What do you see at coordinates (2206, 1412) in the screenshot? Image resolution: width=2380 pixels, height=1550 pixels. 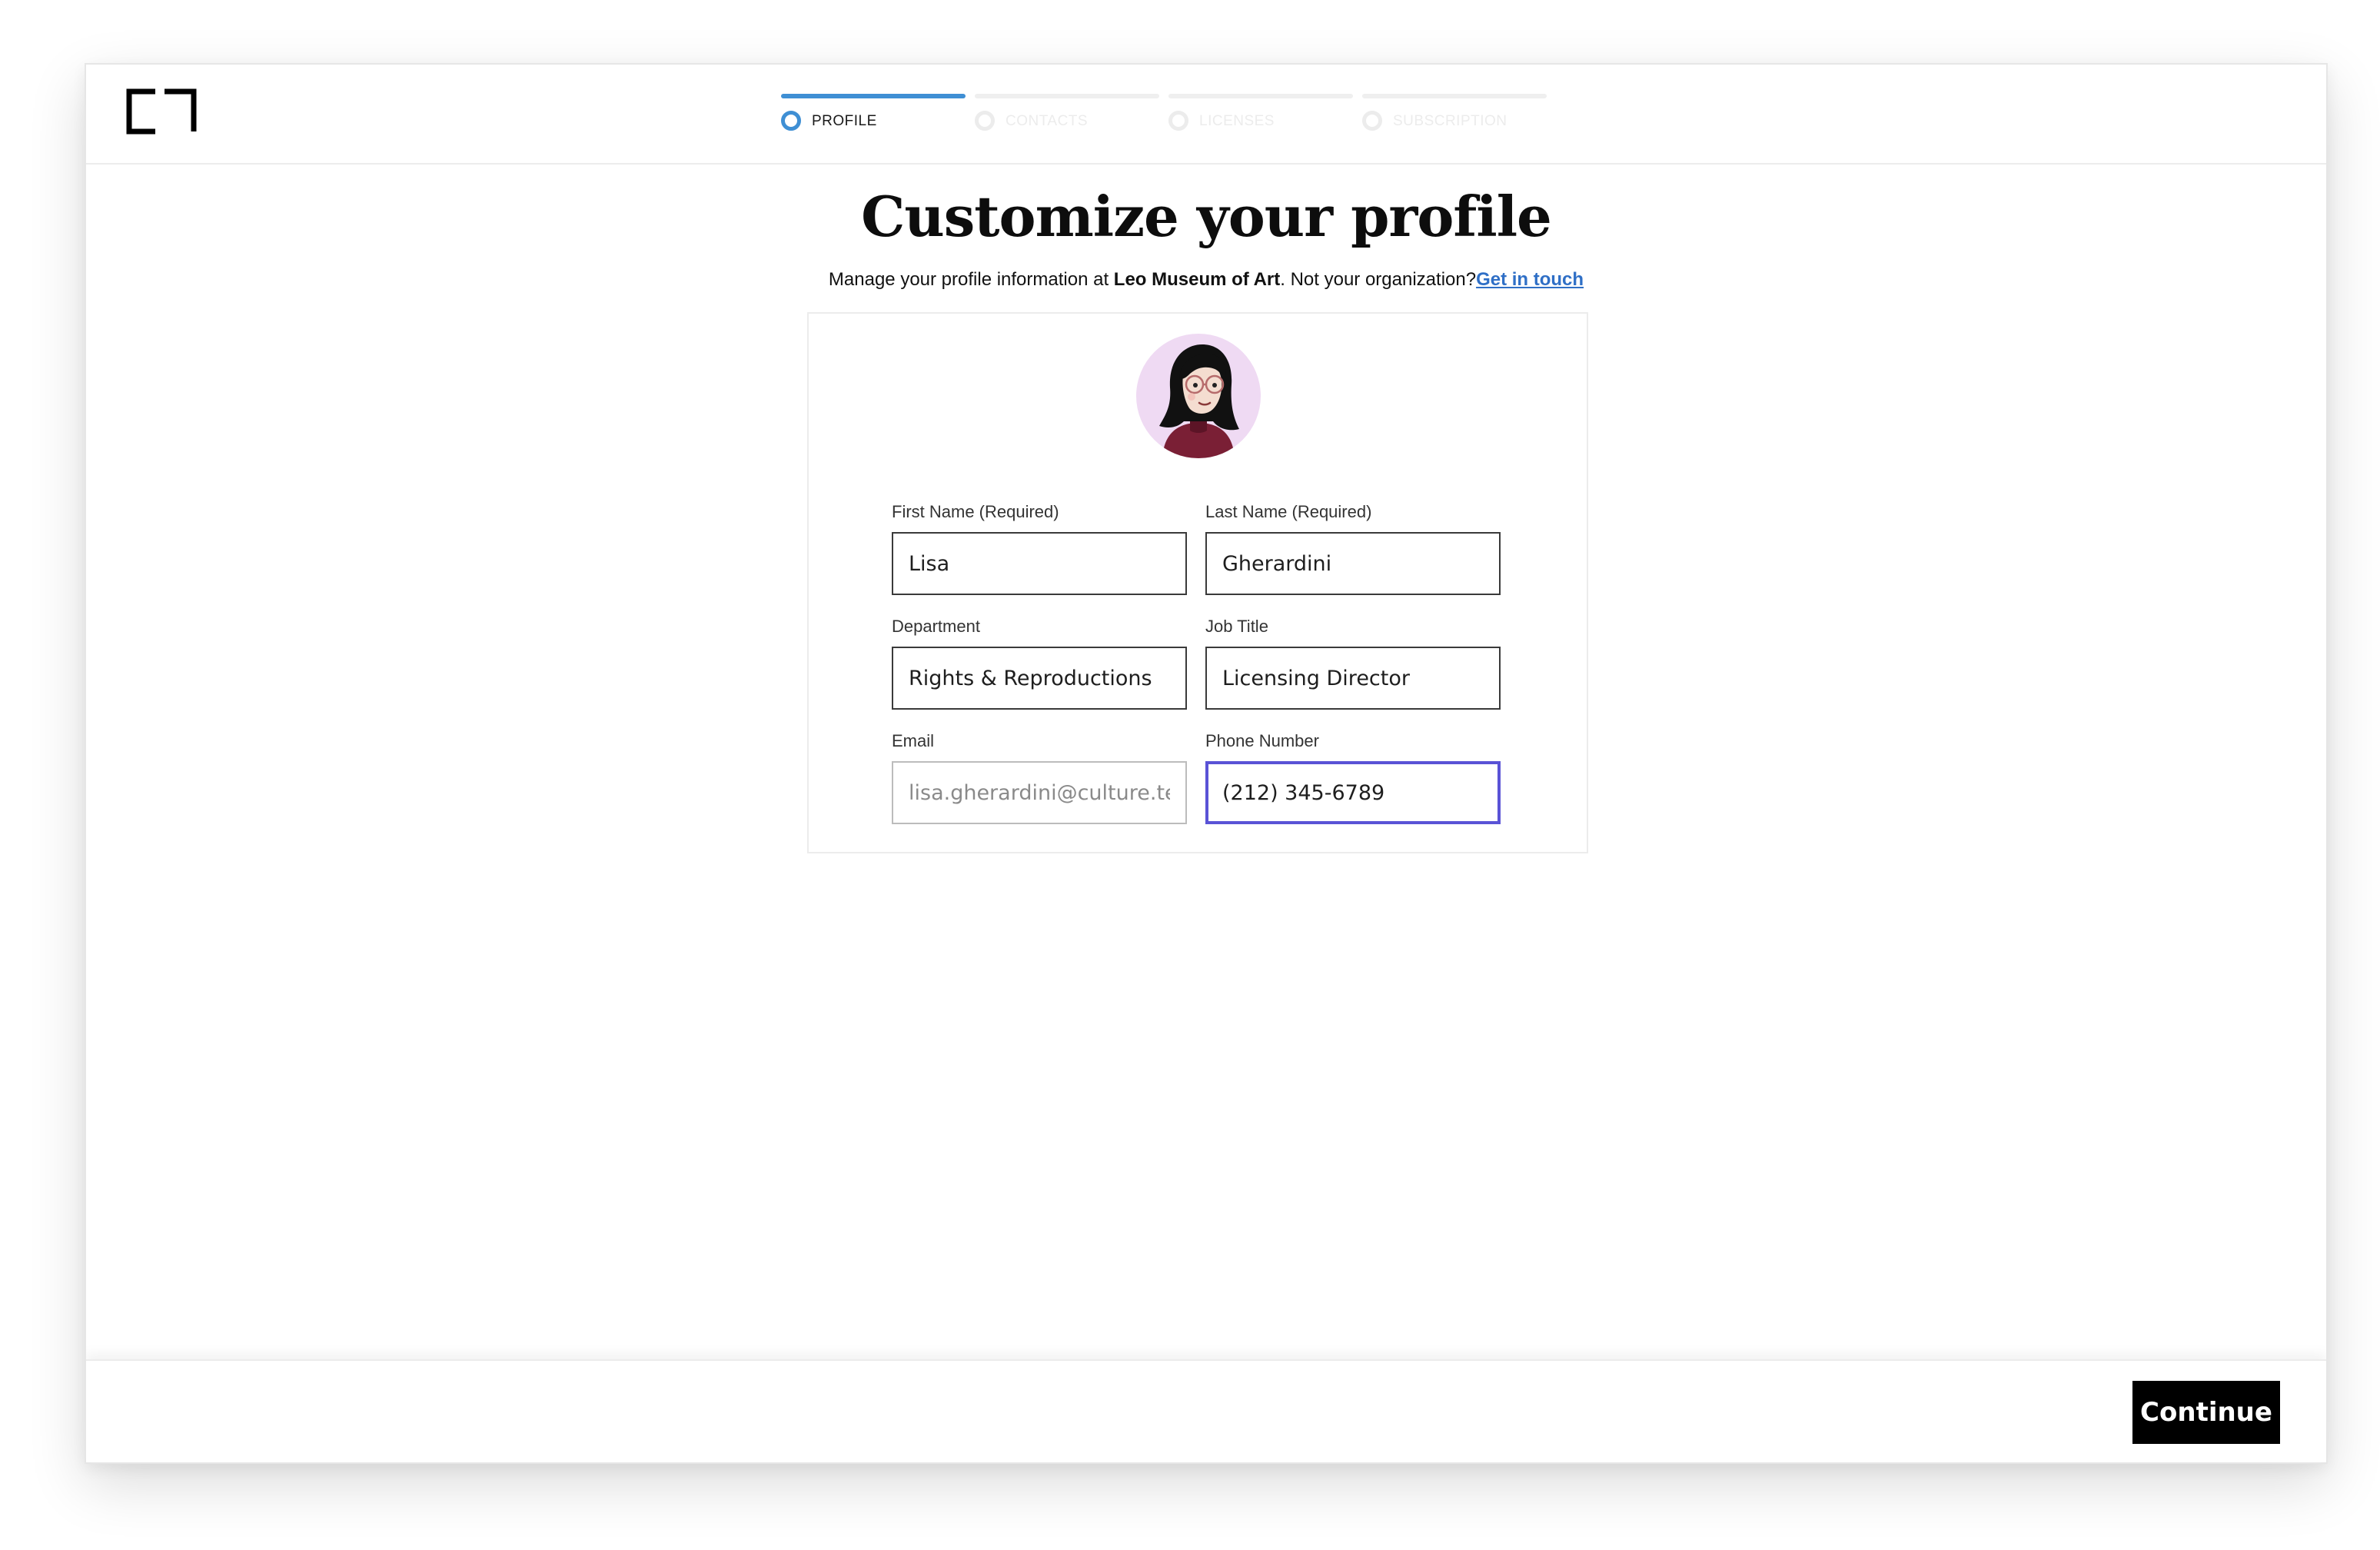 I see `continue-button: Continue` at bounding box center [2206, 1412].